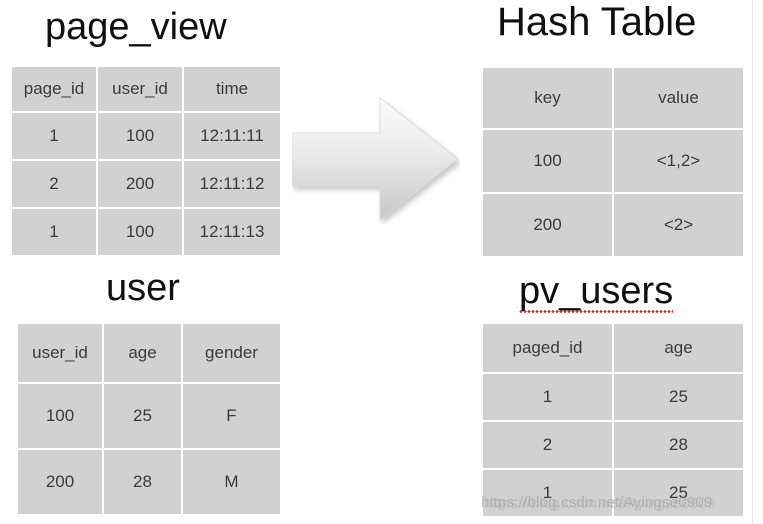 This screenshot has height=524, width=763. I want to click on cell-time: 12:11:12, so click(232, 184).